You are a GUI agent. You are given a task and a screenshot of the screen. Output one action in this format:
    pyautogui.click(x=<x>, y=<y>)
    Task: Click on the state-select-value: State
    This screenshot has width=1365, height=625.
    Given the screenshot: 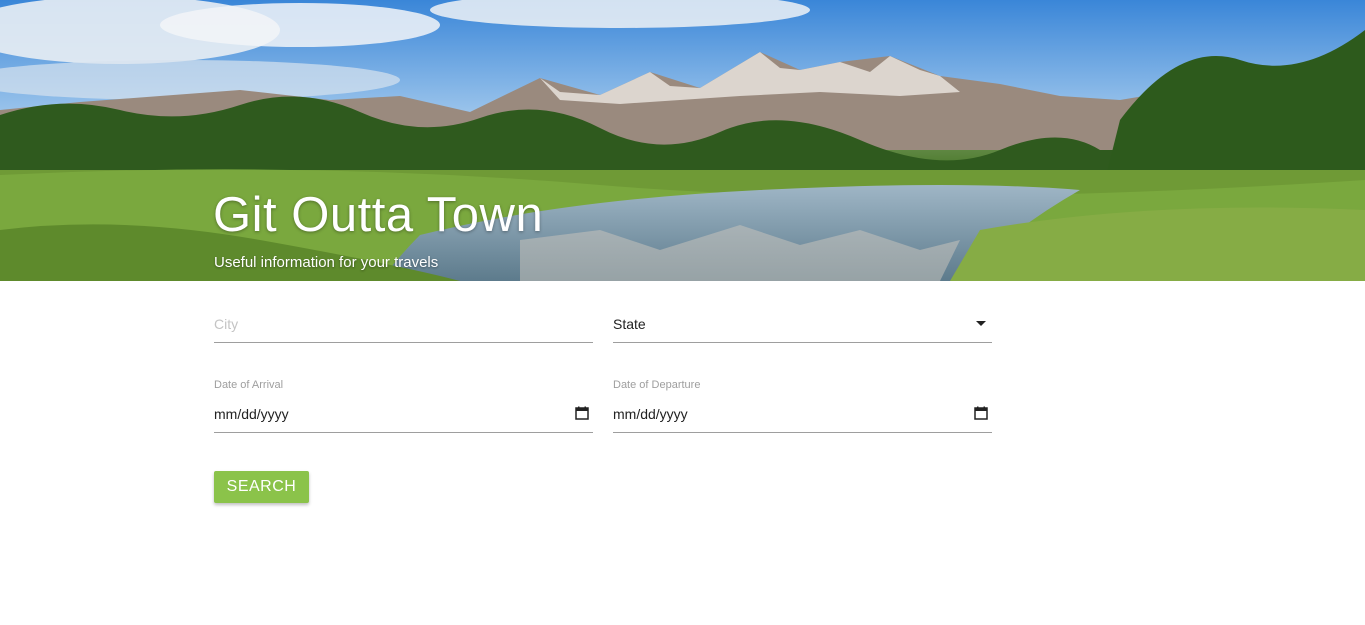 What is the action you would take?
    pyautogui.click(x=629, y=324)
    